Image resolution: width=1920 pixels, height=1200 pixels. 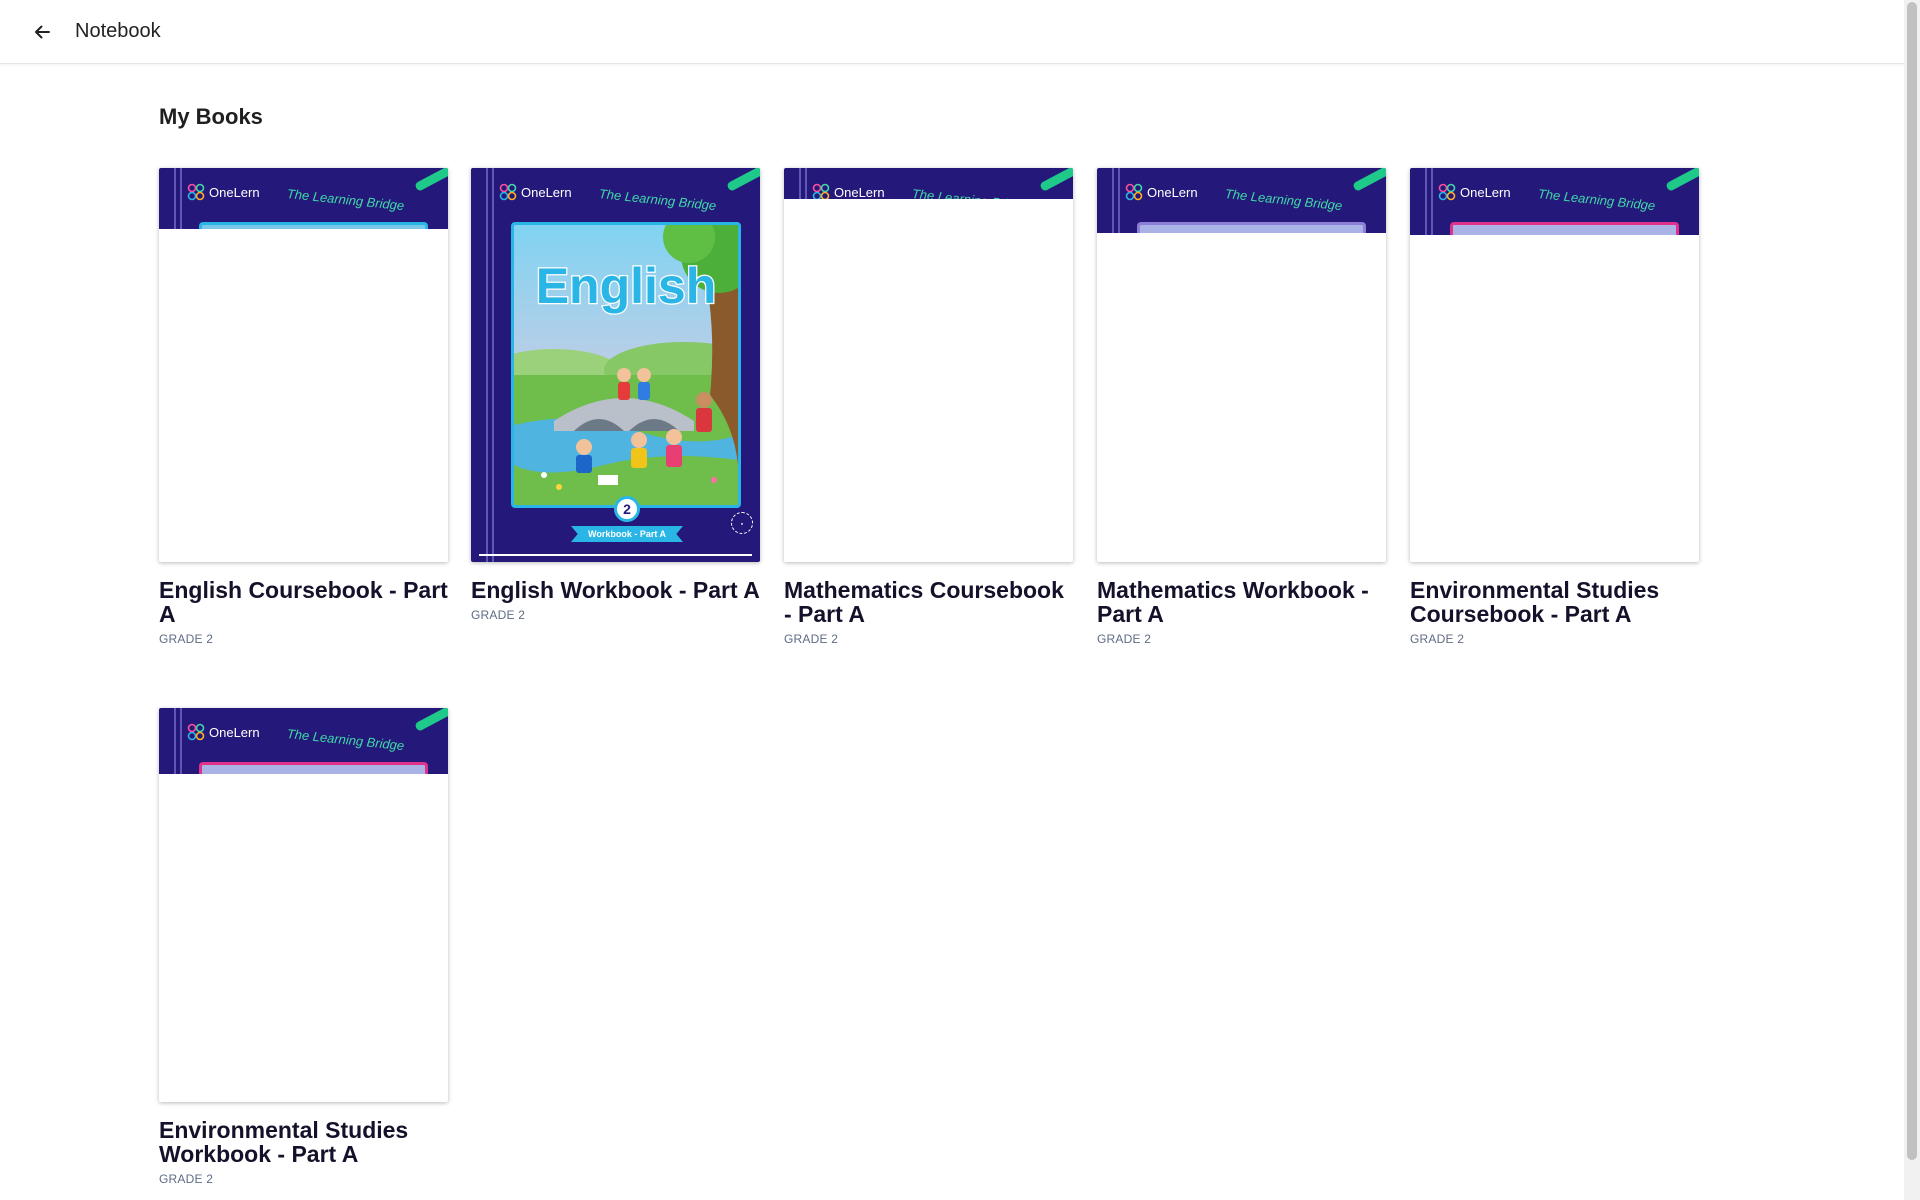 What do you see at coordinates (928, 602) in the screenshot?
I see `book-title: Mathematics Coursebook - Part A` at bounding box center [928, 602].